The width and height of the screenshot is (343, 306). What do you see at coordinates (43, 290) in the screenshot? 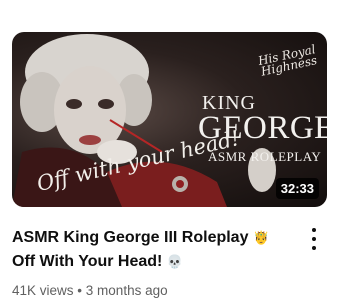
I see `view-count: 41K views` at bounding box center [43, 290].